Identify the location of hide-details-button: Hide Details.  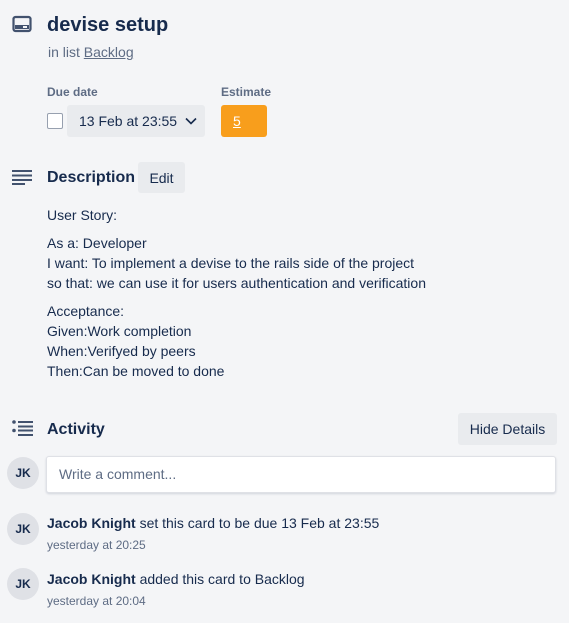
(507, 429).